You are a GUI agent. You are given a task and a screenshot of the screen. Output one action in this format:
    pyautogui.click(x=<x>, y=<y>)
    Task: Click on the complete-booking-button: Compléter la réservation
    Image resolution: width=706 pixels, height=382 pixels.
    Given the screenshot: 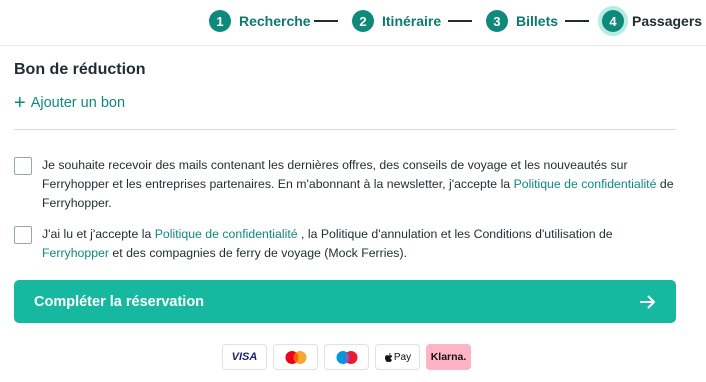 What is the action you would take?
    pyautogui.click(x=345, y=301)
    